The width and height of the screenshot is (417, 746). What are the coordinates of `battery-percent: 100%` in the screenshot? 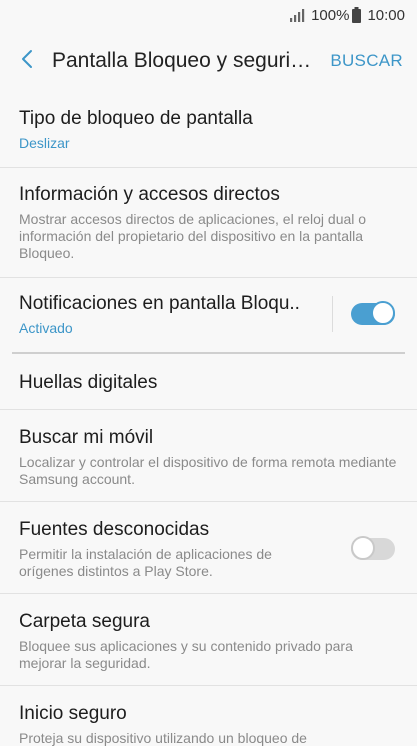 It's located at (330, 15).